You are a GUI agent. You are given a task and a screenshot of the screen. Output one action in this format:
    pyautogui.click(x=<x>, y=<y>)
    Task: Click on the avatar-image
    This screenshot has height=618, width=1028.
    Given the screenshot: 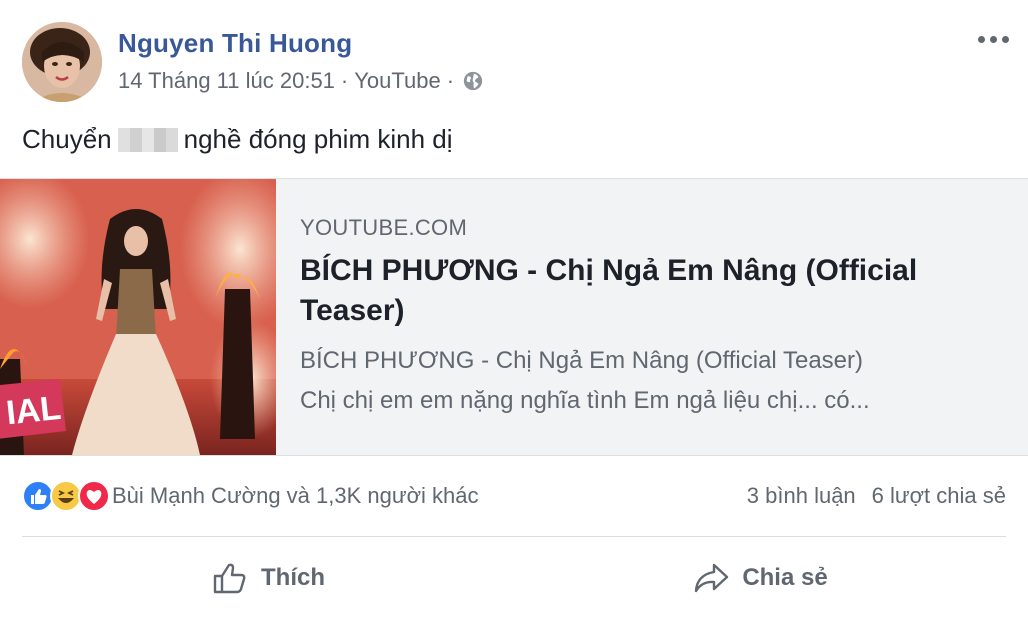 What is the action you would take?
    pyautogui.click(x=62, y=62)
    